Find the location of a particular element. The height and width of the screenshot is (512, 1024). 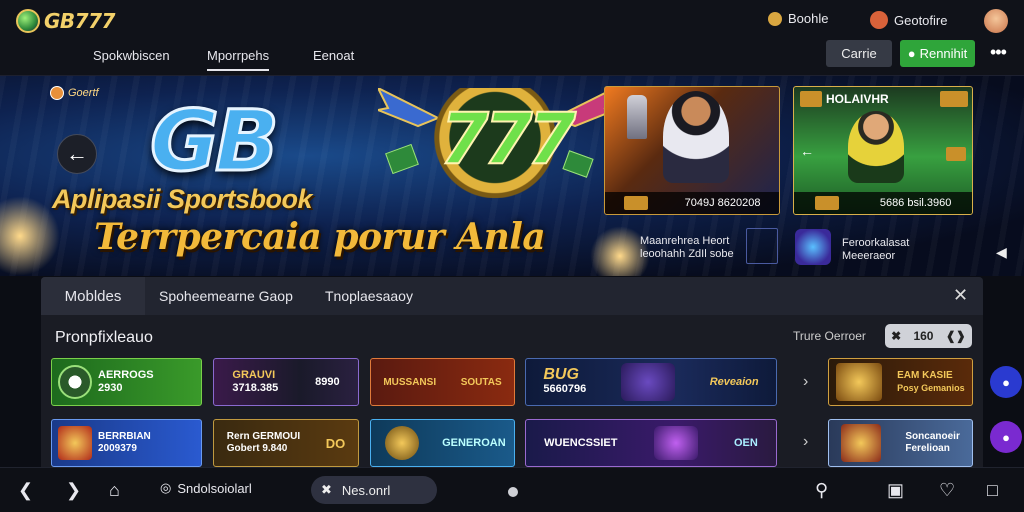

promo-card-1-footer: 7049J 8620208 is located at coordinates (692, 203).